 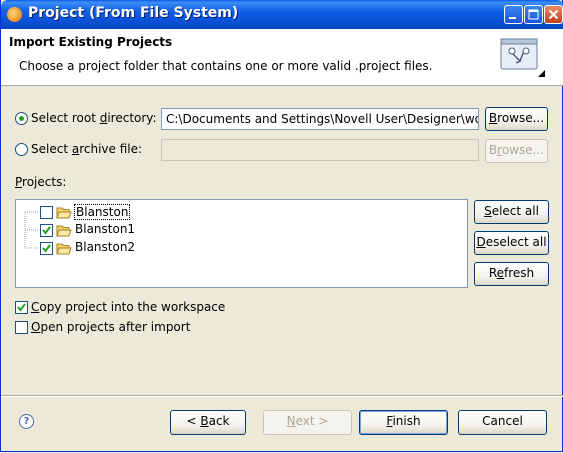 I want to click on close-icon, so click(x=553, y=14).